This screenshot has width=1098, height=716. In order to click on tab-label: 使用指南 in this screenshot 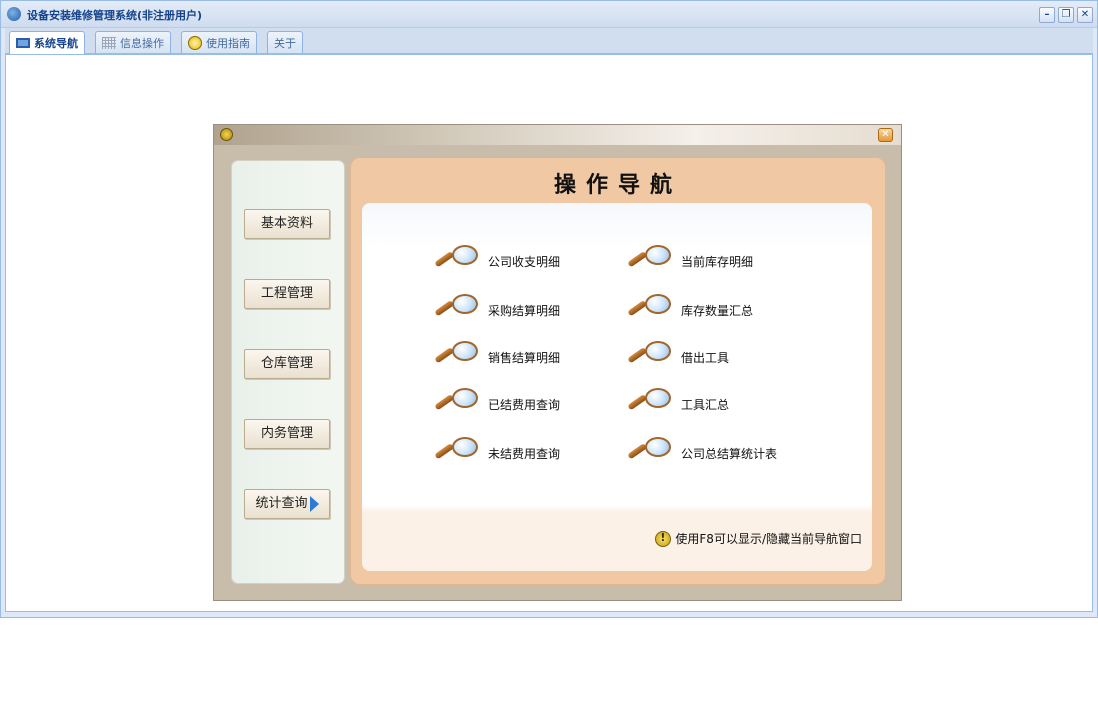, I will do `click(228, 43)`.